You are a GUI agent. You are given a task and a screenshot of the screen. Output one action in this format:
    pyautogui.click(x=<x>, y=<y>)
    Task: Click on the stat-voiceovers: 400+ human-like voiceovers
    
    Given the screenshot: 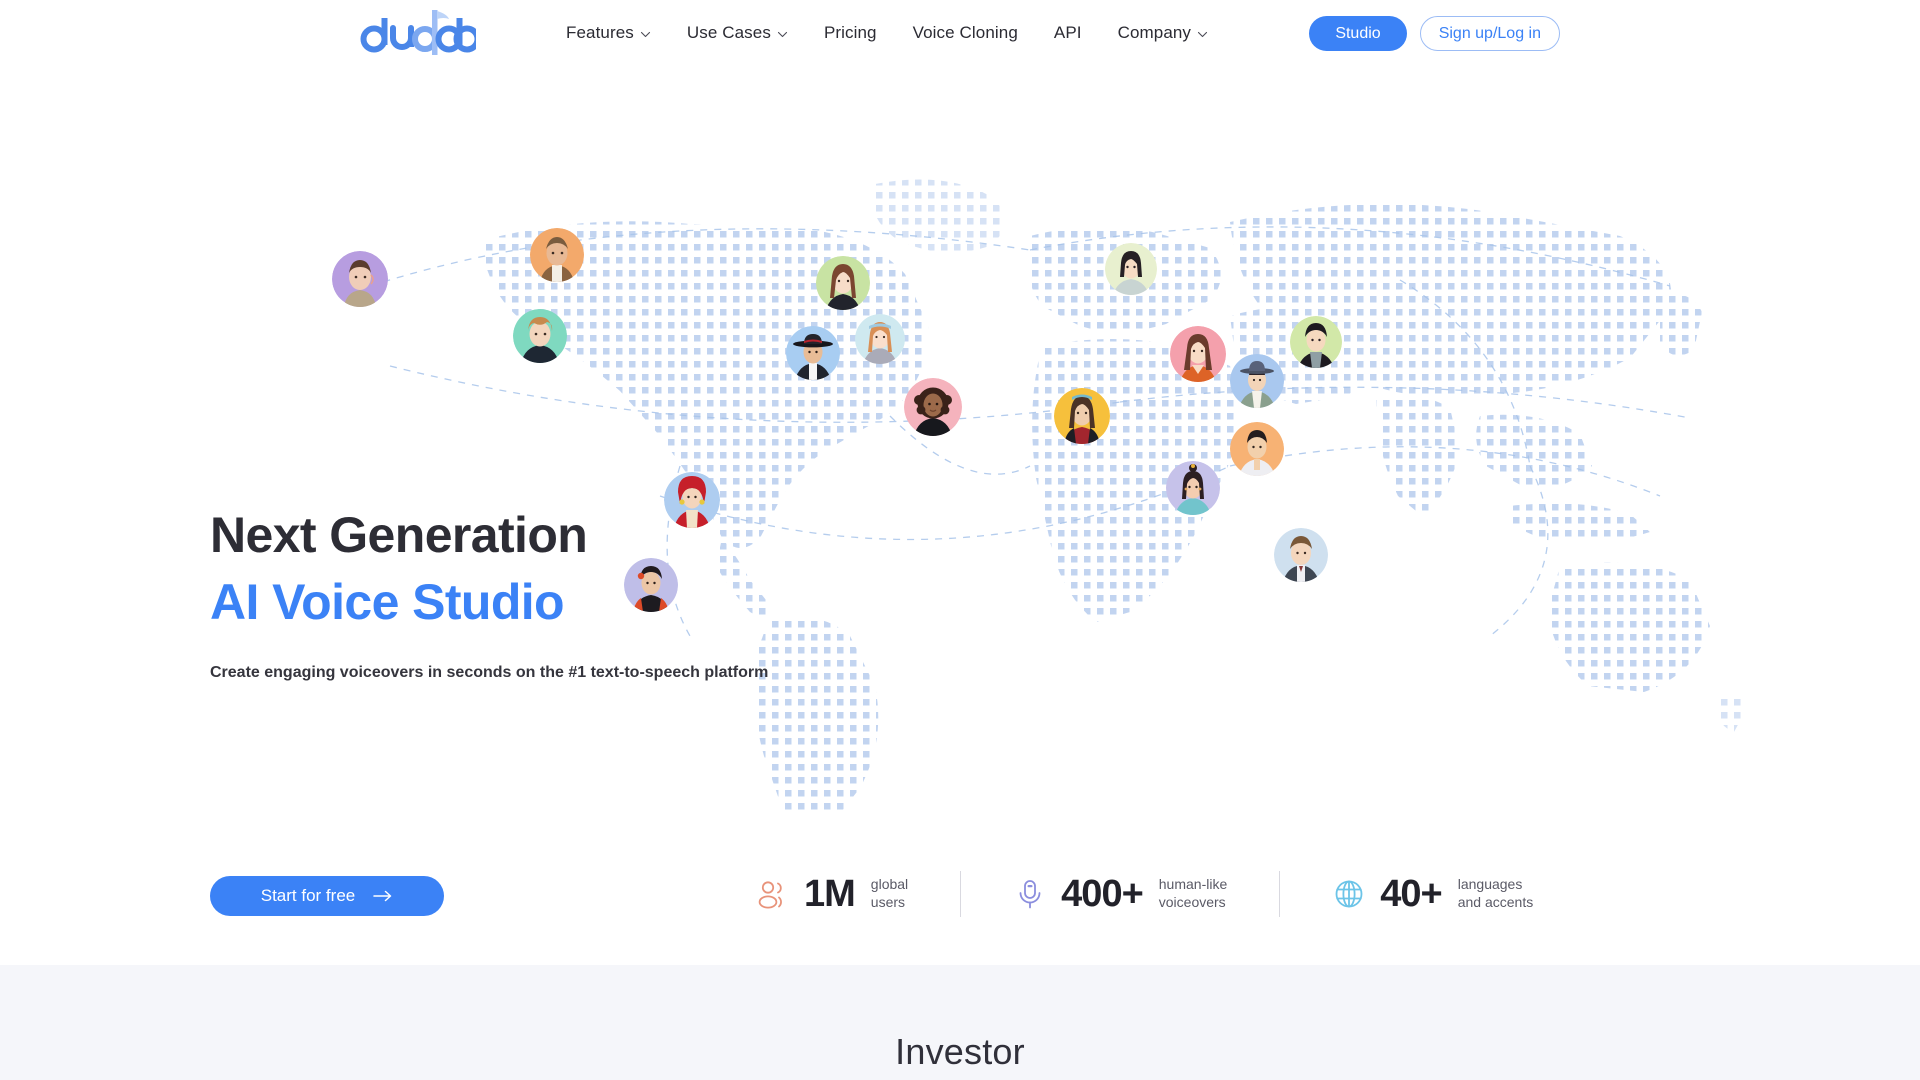 What is the action you would take?
    pyautogui.click(x=1120, y=894)
    